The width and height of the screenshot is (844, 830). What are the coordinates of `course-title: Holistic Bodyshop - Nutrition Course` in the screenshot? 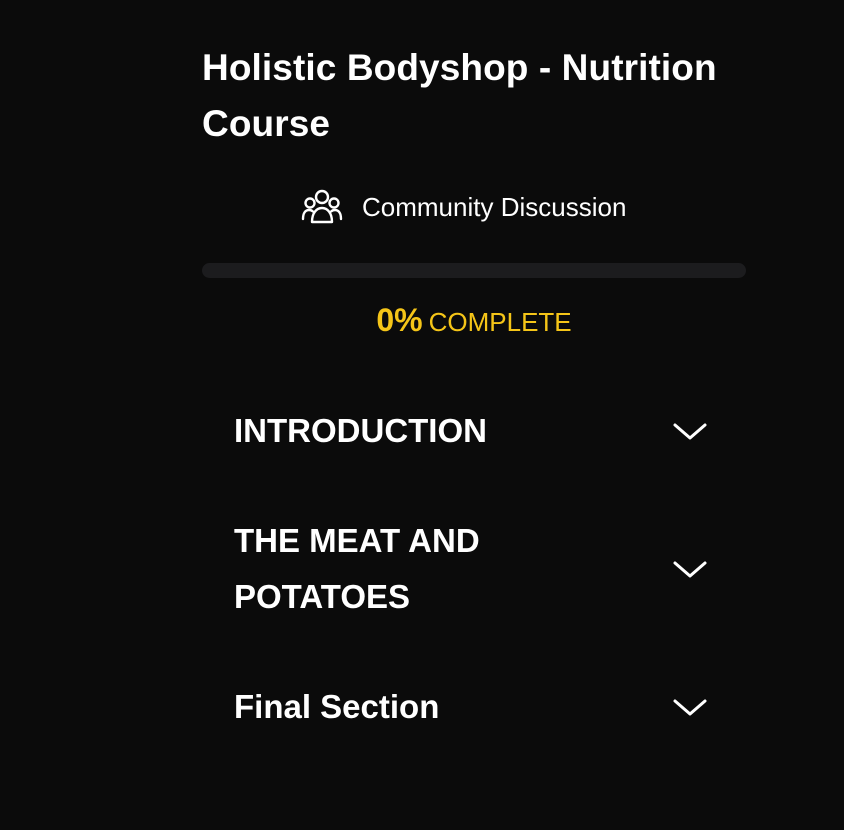 It's located at (459, 95).